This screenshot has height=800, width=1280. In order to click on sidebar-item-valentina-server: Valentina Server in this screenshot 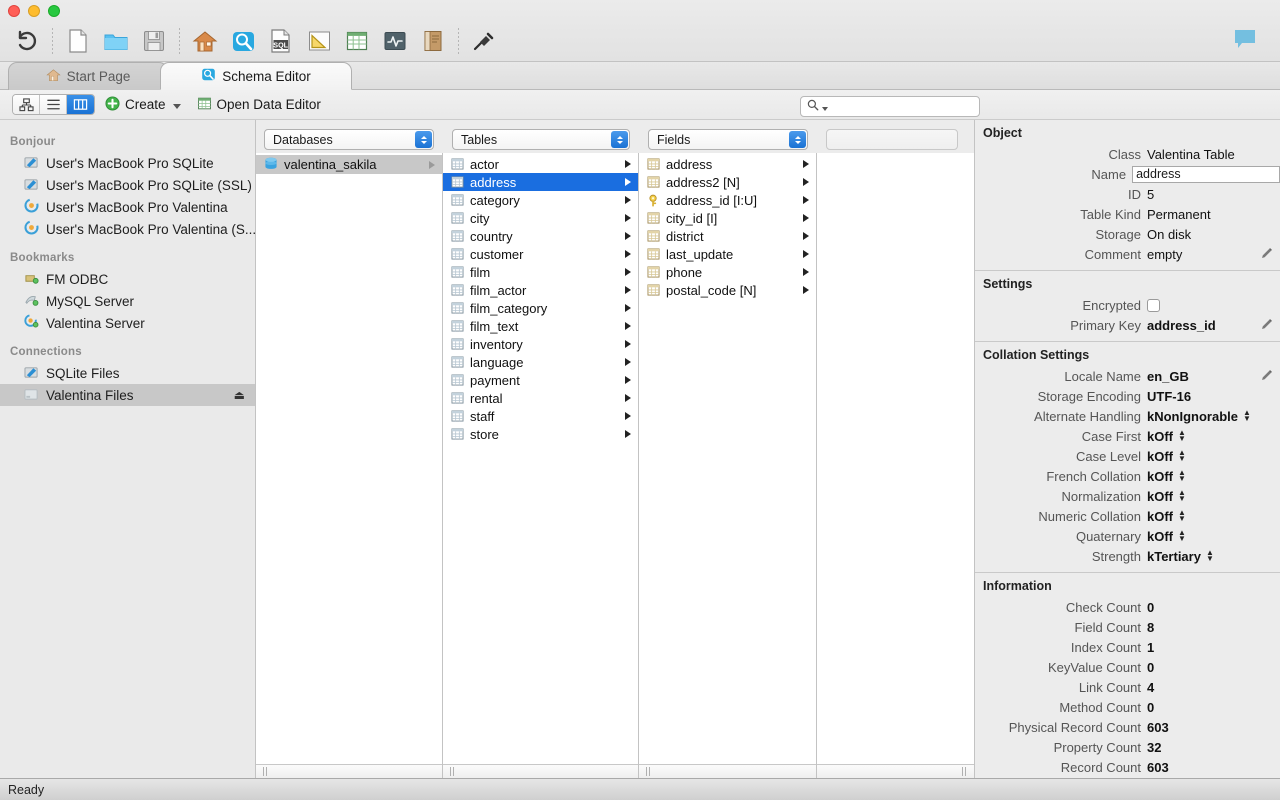, I will do `click(127, 323)`.